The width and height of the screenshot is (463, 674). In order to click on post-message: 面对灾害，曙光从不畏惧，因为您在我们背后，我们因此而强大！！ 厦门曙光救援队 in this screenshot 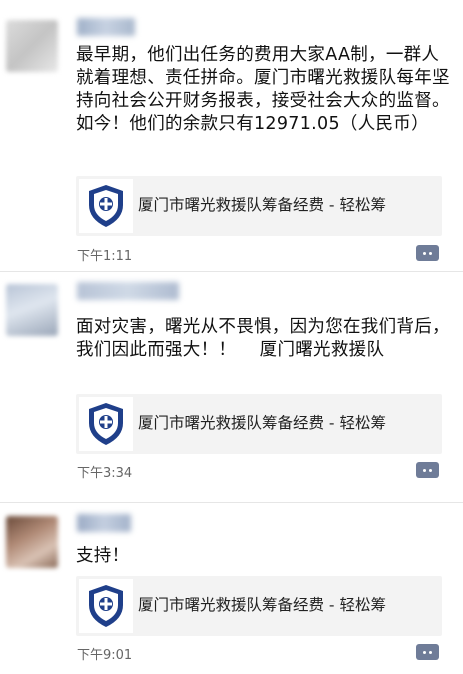, I will do `click(263, 338)`.